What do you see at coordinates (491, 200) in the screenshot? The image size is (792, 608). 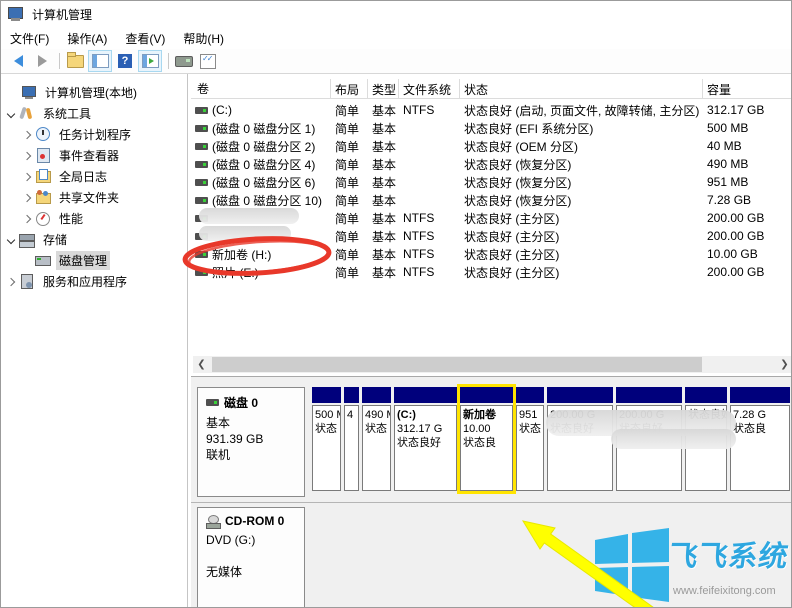 I see `volume-row: (磁盘 0 磁盘分区 10) 简单 基本 状态良好 (恢复分区) 7.28 GB` at bounding box center [491, 200].